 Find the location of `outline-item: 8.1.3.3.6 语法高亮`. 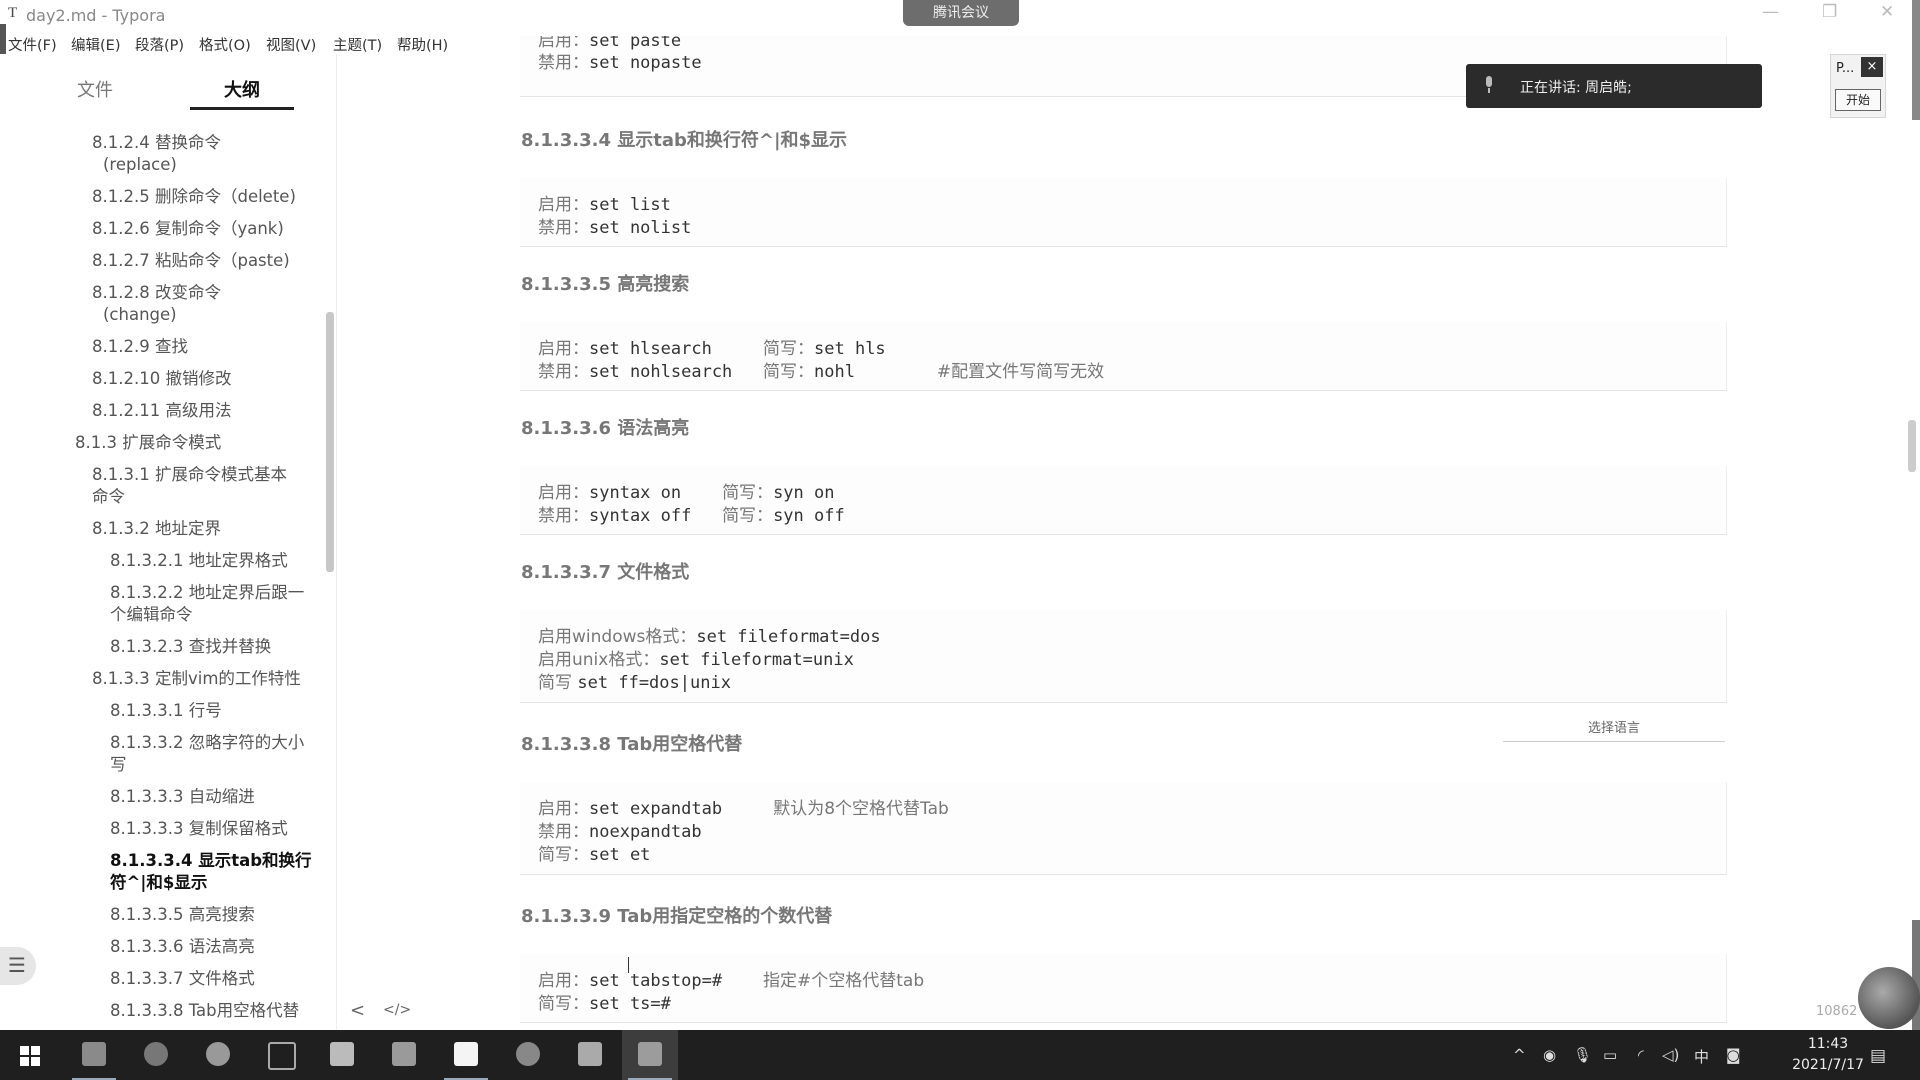

outline-item: 8.1.3.3.6 语法高亮 is located at coordinates (182, 947).